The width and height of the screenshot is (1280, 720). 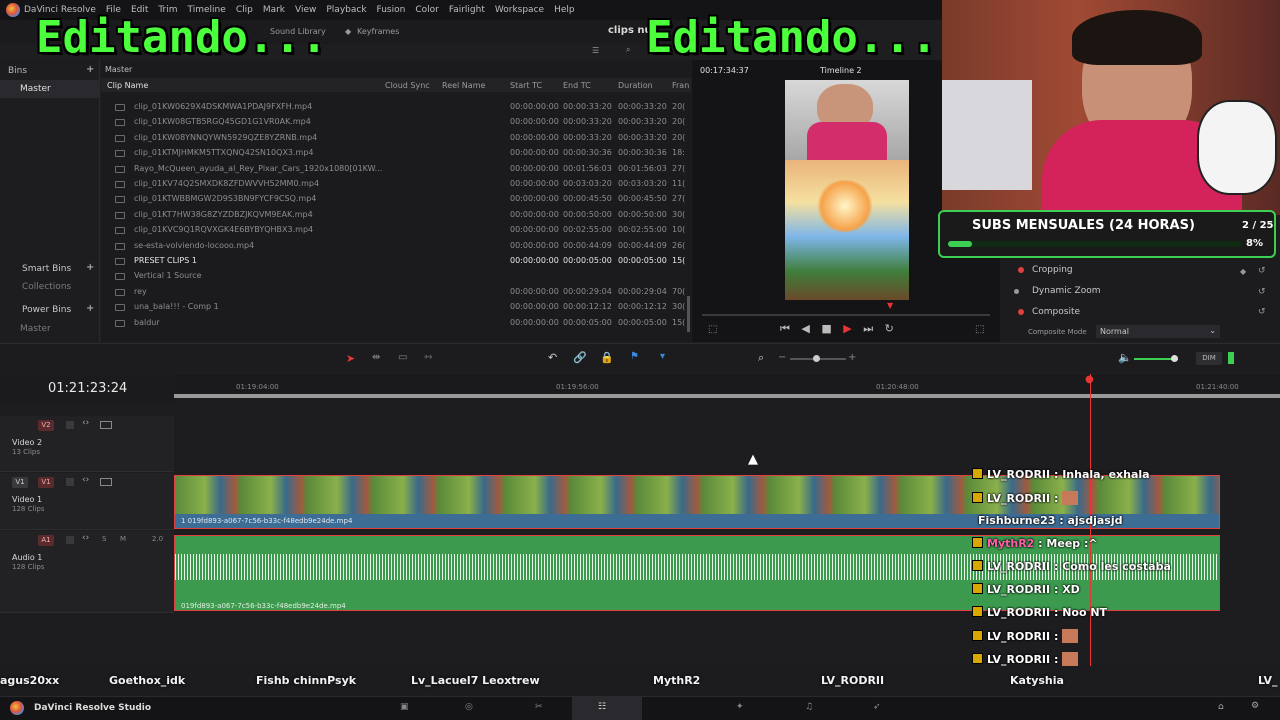 What do you see at coordinates (85, 423) in the screenshot?
I see `v2-auto-select-icon: ‹›` at bounding box center [85, 423].